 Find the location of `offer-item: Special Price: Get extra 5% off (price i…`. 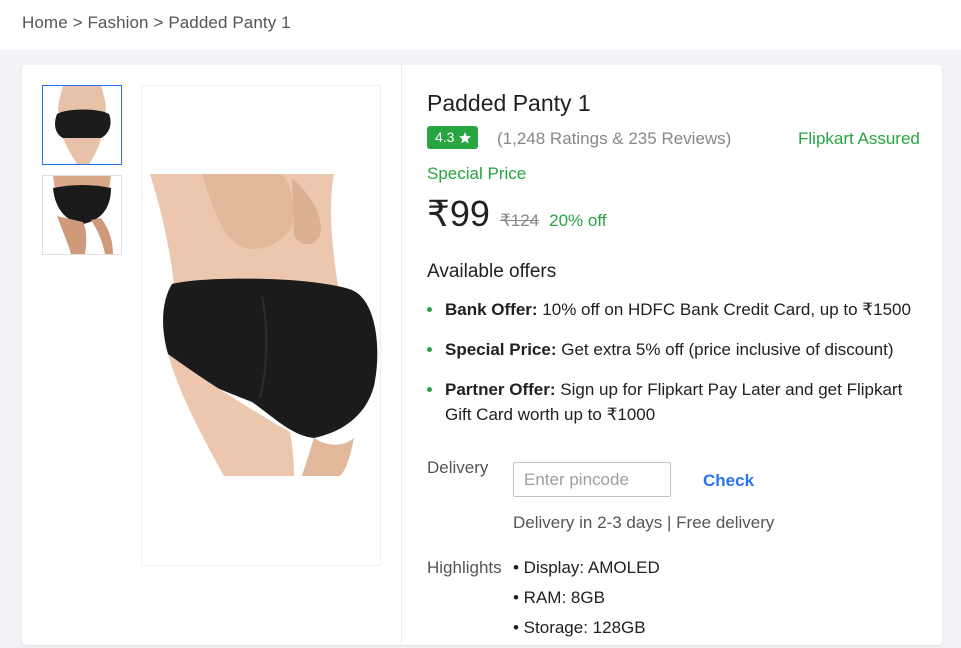

offer-item: Special Price: Get extra 5% off (price i… is located at coordinates (674, 349).